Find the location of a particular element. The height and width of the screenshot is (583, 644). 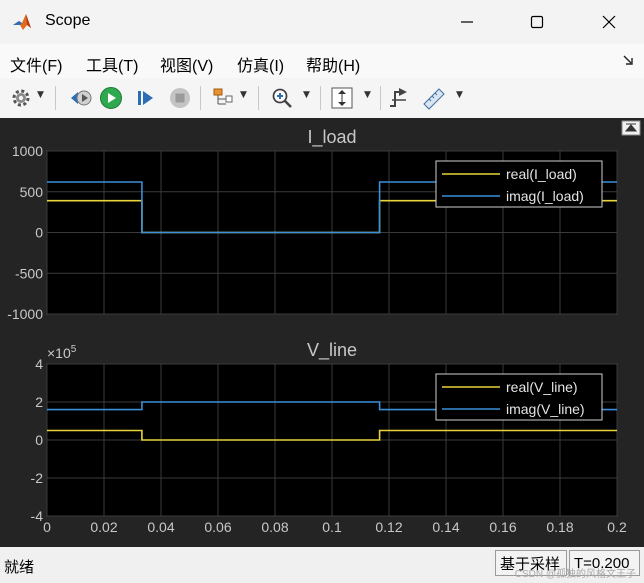

menu-help: 帮助(H) is located at coordinates (333, 64).